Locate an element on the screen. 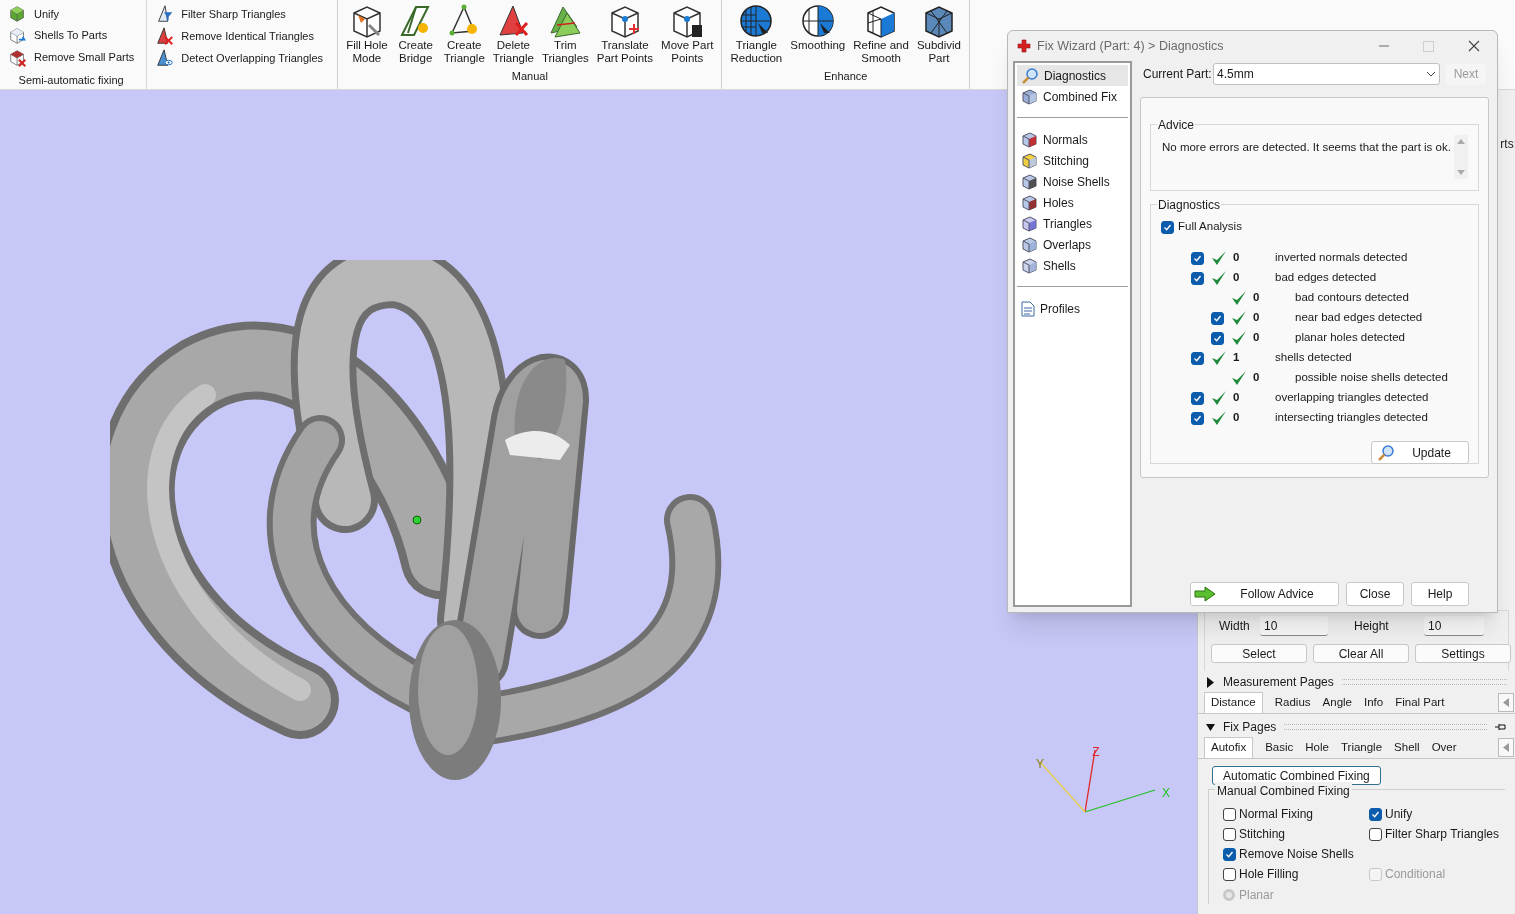 This screenshot has width=1515, height=914. tab: Autofix is located at coordinates (1229, 747).